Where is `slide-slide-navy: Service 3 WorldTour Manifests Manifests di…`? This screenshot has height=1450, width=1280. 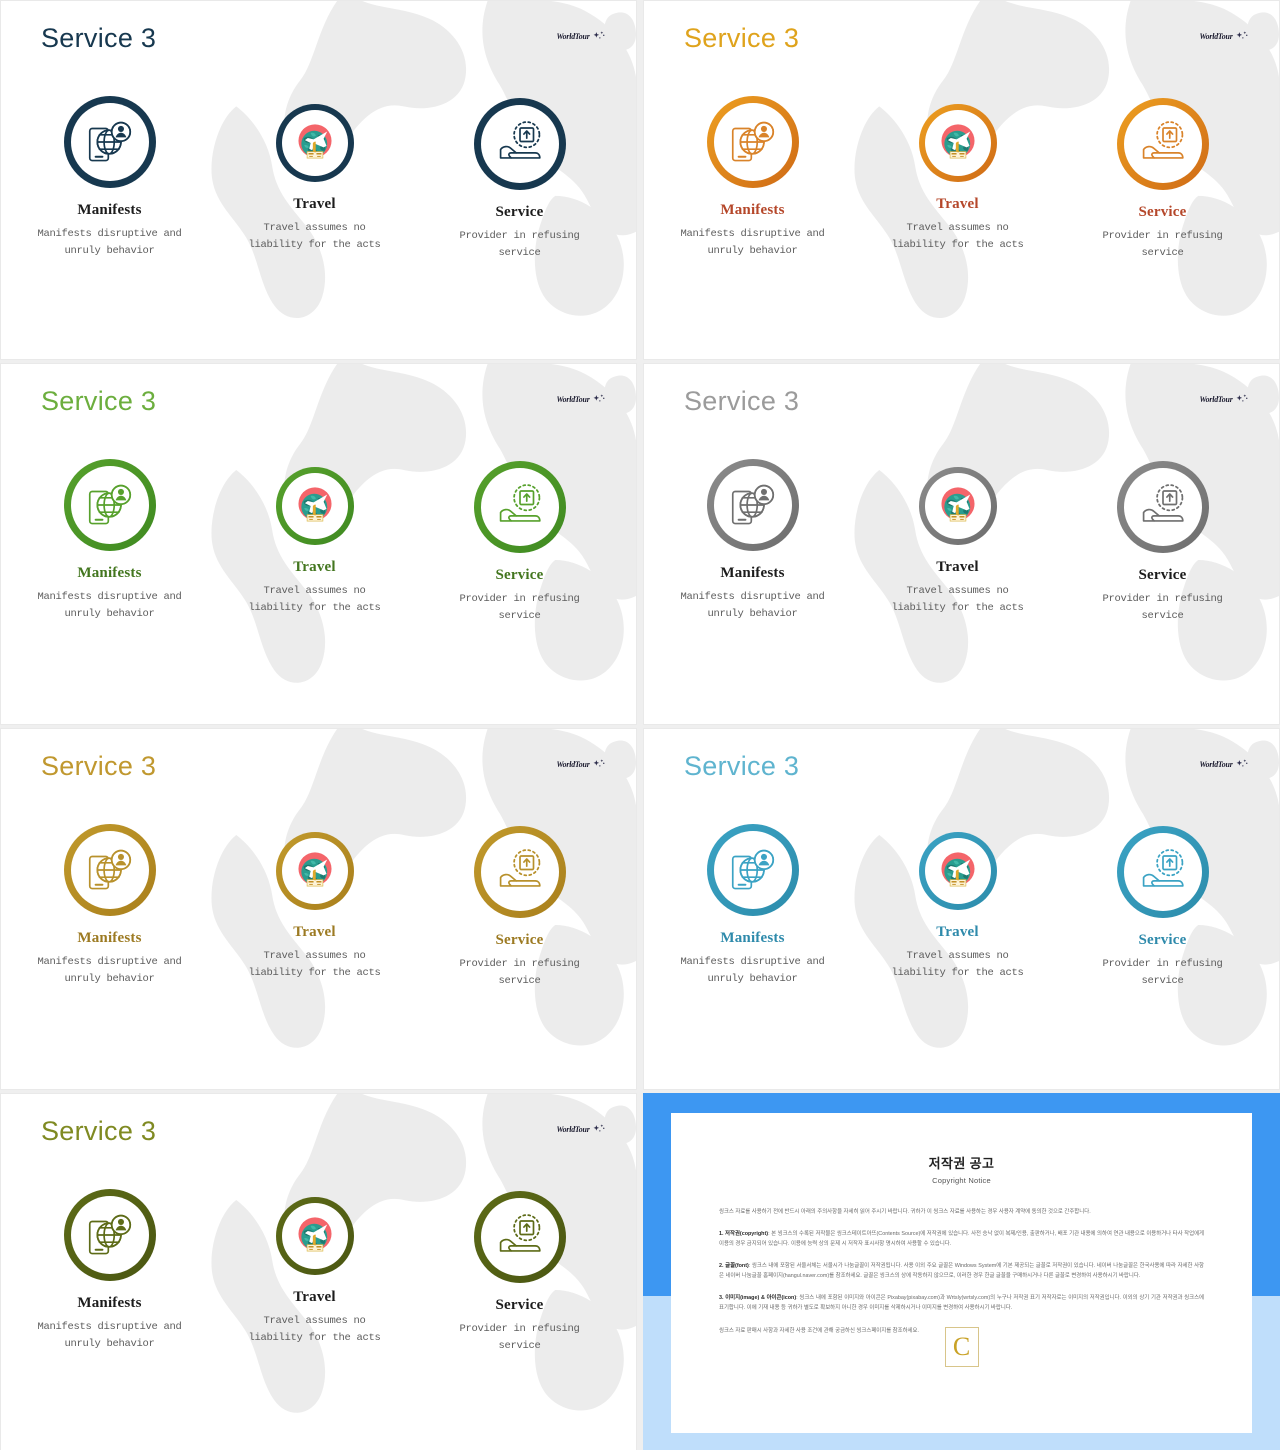 slide-slide-navy: Service 3 WorldTour Manifests Manifests di… is located at coordinates (318, 180).